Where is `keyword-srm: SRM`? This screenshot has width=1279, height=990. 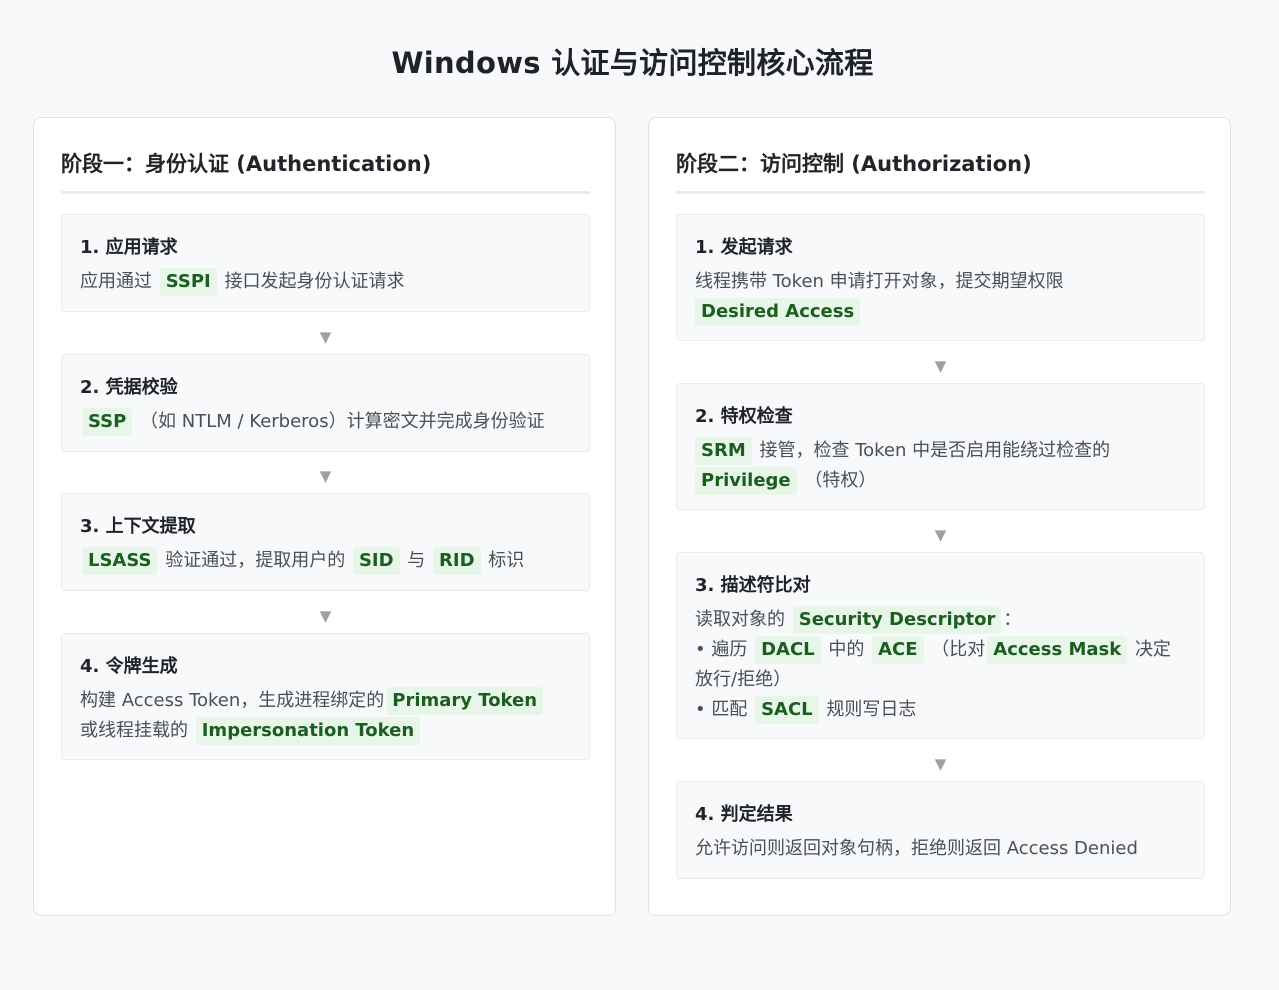
keyword-srm: SRM is located at coordinates (723, 451).